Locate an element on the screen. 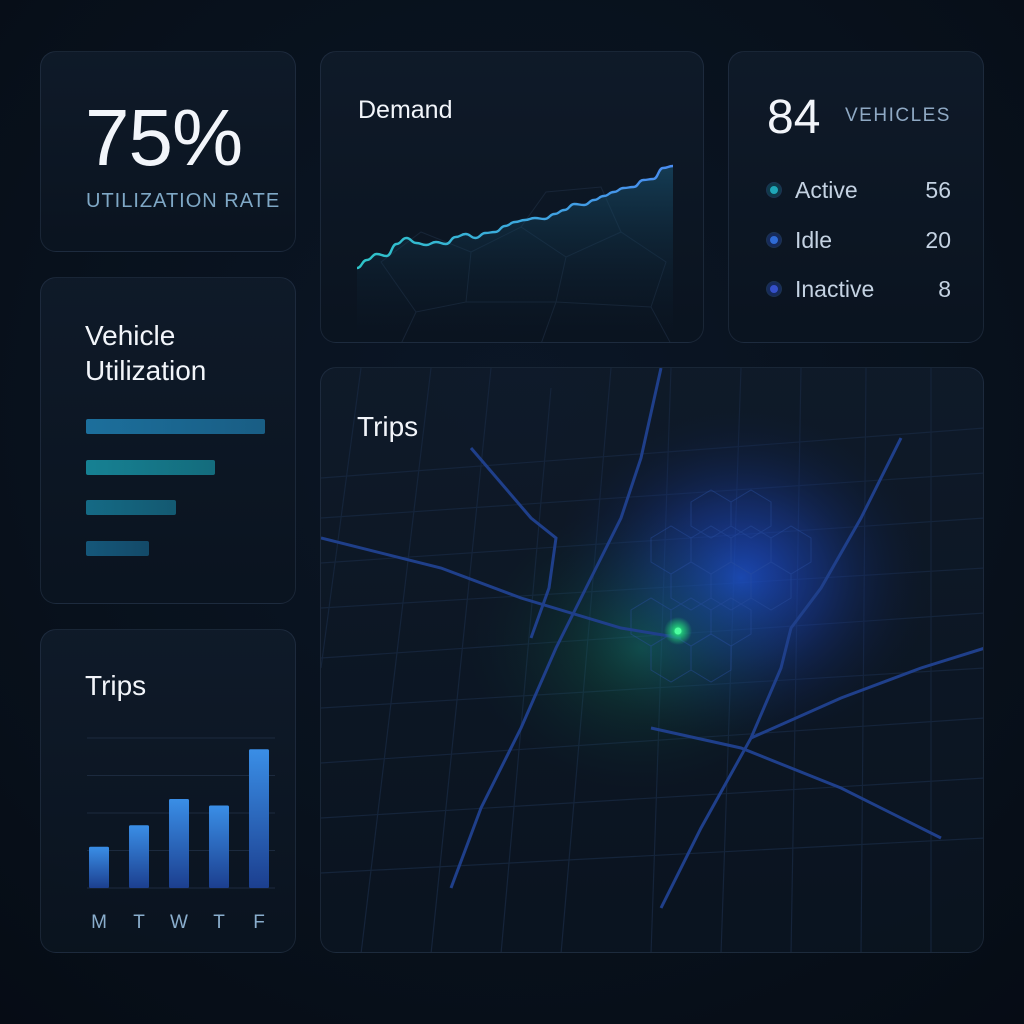 This screenshot has width=1024, height=1024. vehicles-count: 84 is located at coordinates (794, 117).